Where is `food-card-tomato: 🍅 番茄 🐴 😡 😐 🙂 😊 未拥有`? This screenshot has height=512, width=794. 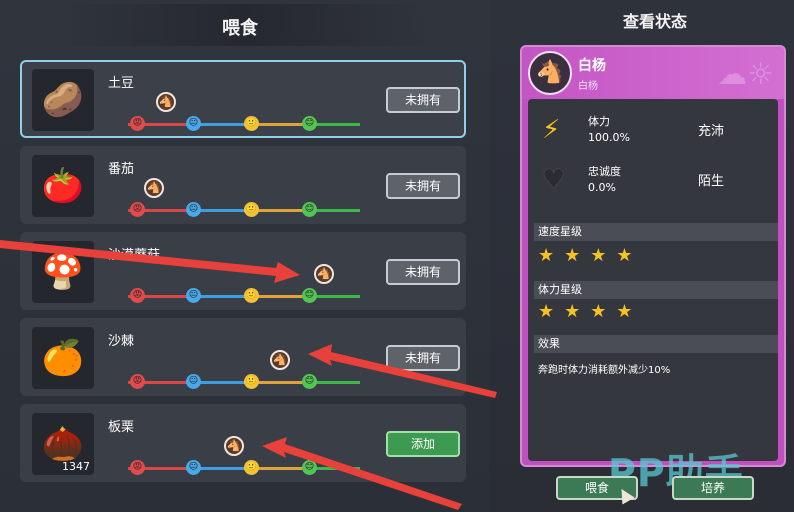 food-card-tomato: 🍅 番茄 🐴 😡 😐 🙂 😊 未拥有 is located at coordinates (243, 185).